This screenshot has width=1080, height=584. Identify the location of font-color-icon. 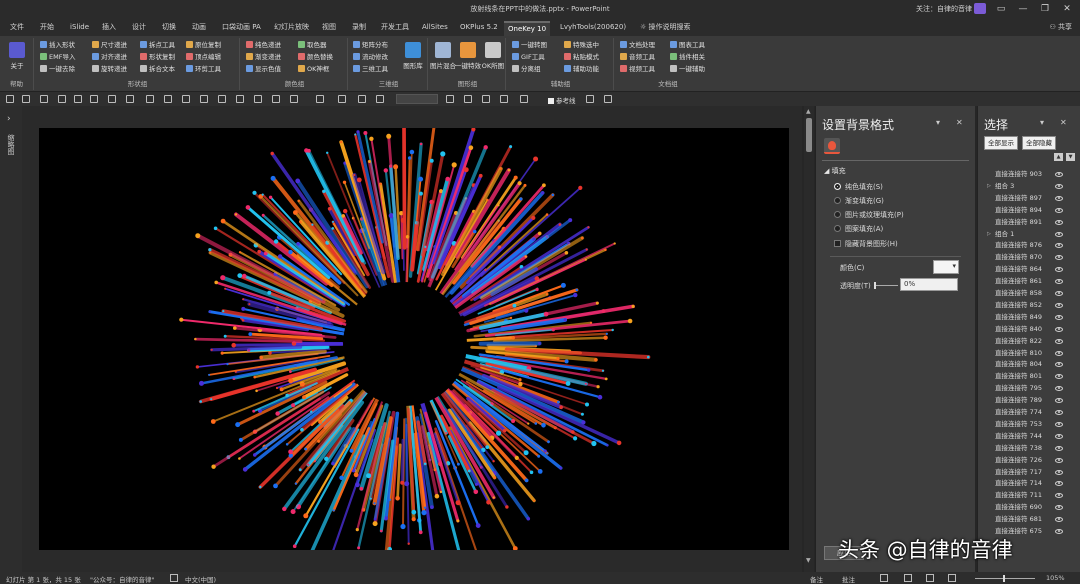
(342, 99).